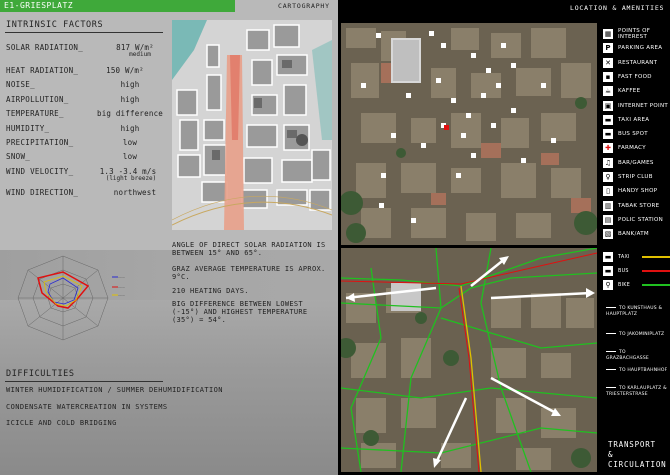  Describe the element at coordinates (632, 148) in the screenshot. I see `legend-label: FARMACY` at that location.